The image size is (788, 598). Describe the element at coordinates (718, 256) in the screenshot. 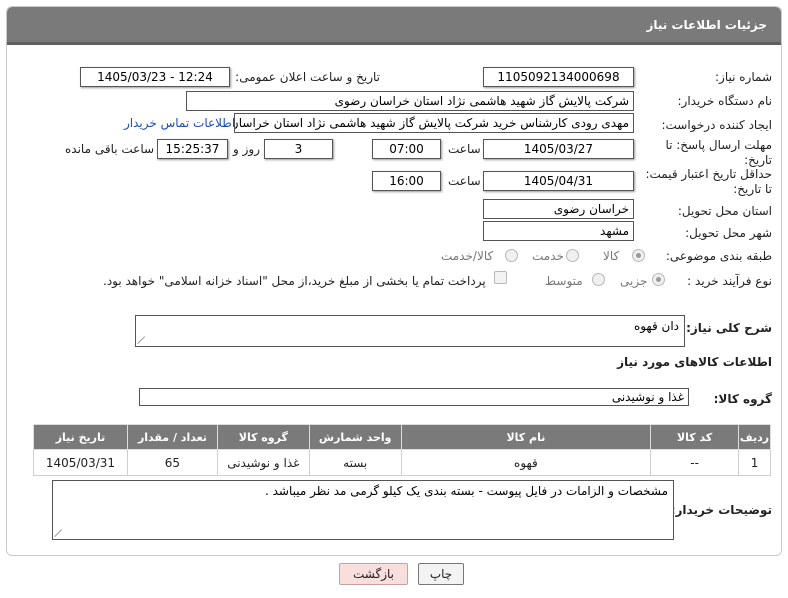

I see `category-label: طبقه بندی موضوعی:` at that location.